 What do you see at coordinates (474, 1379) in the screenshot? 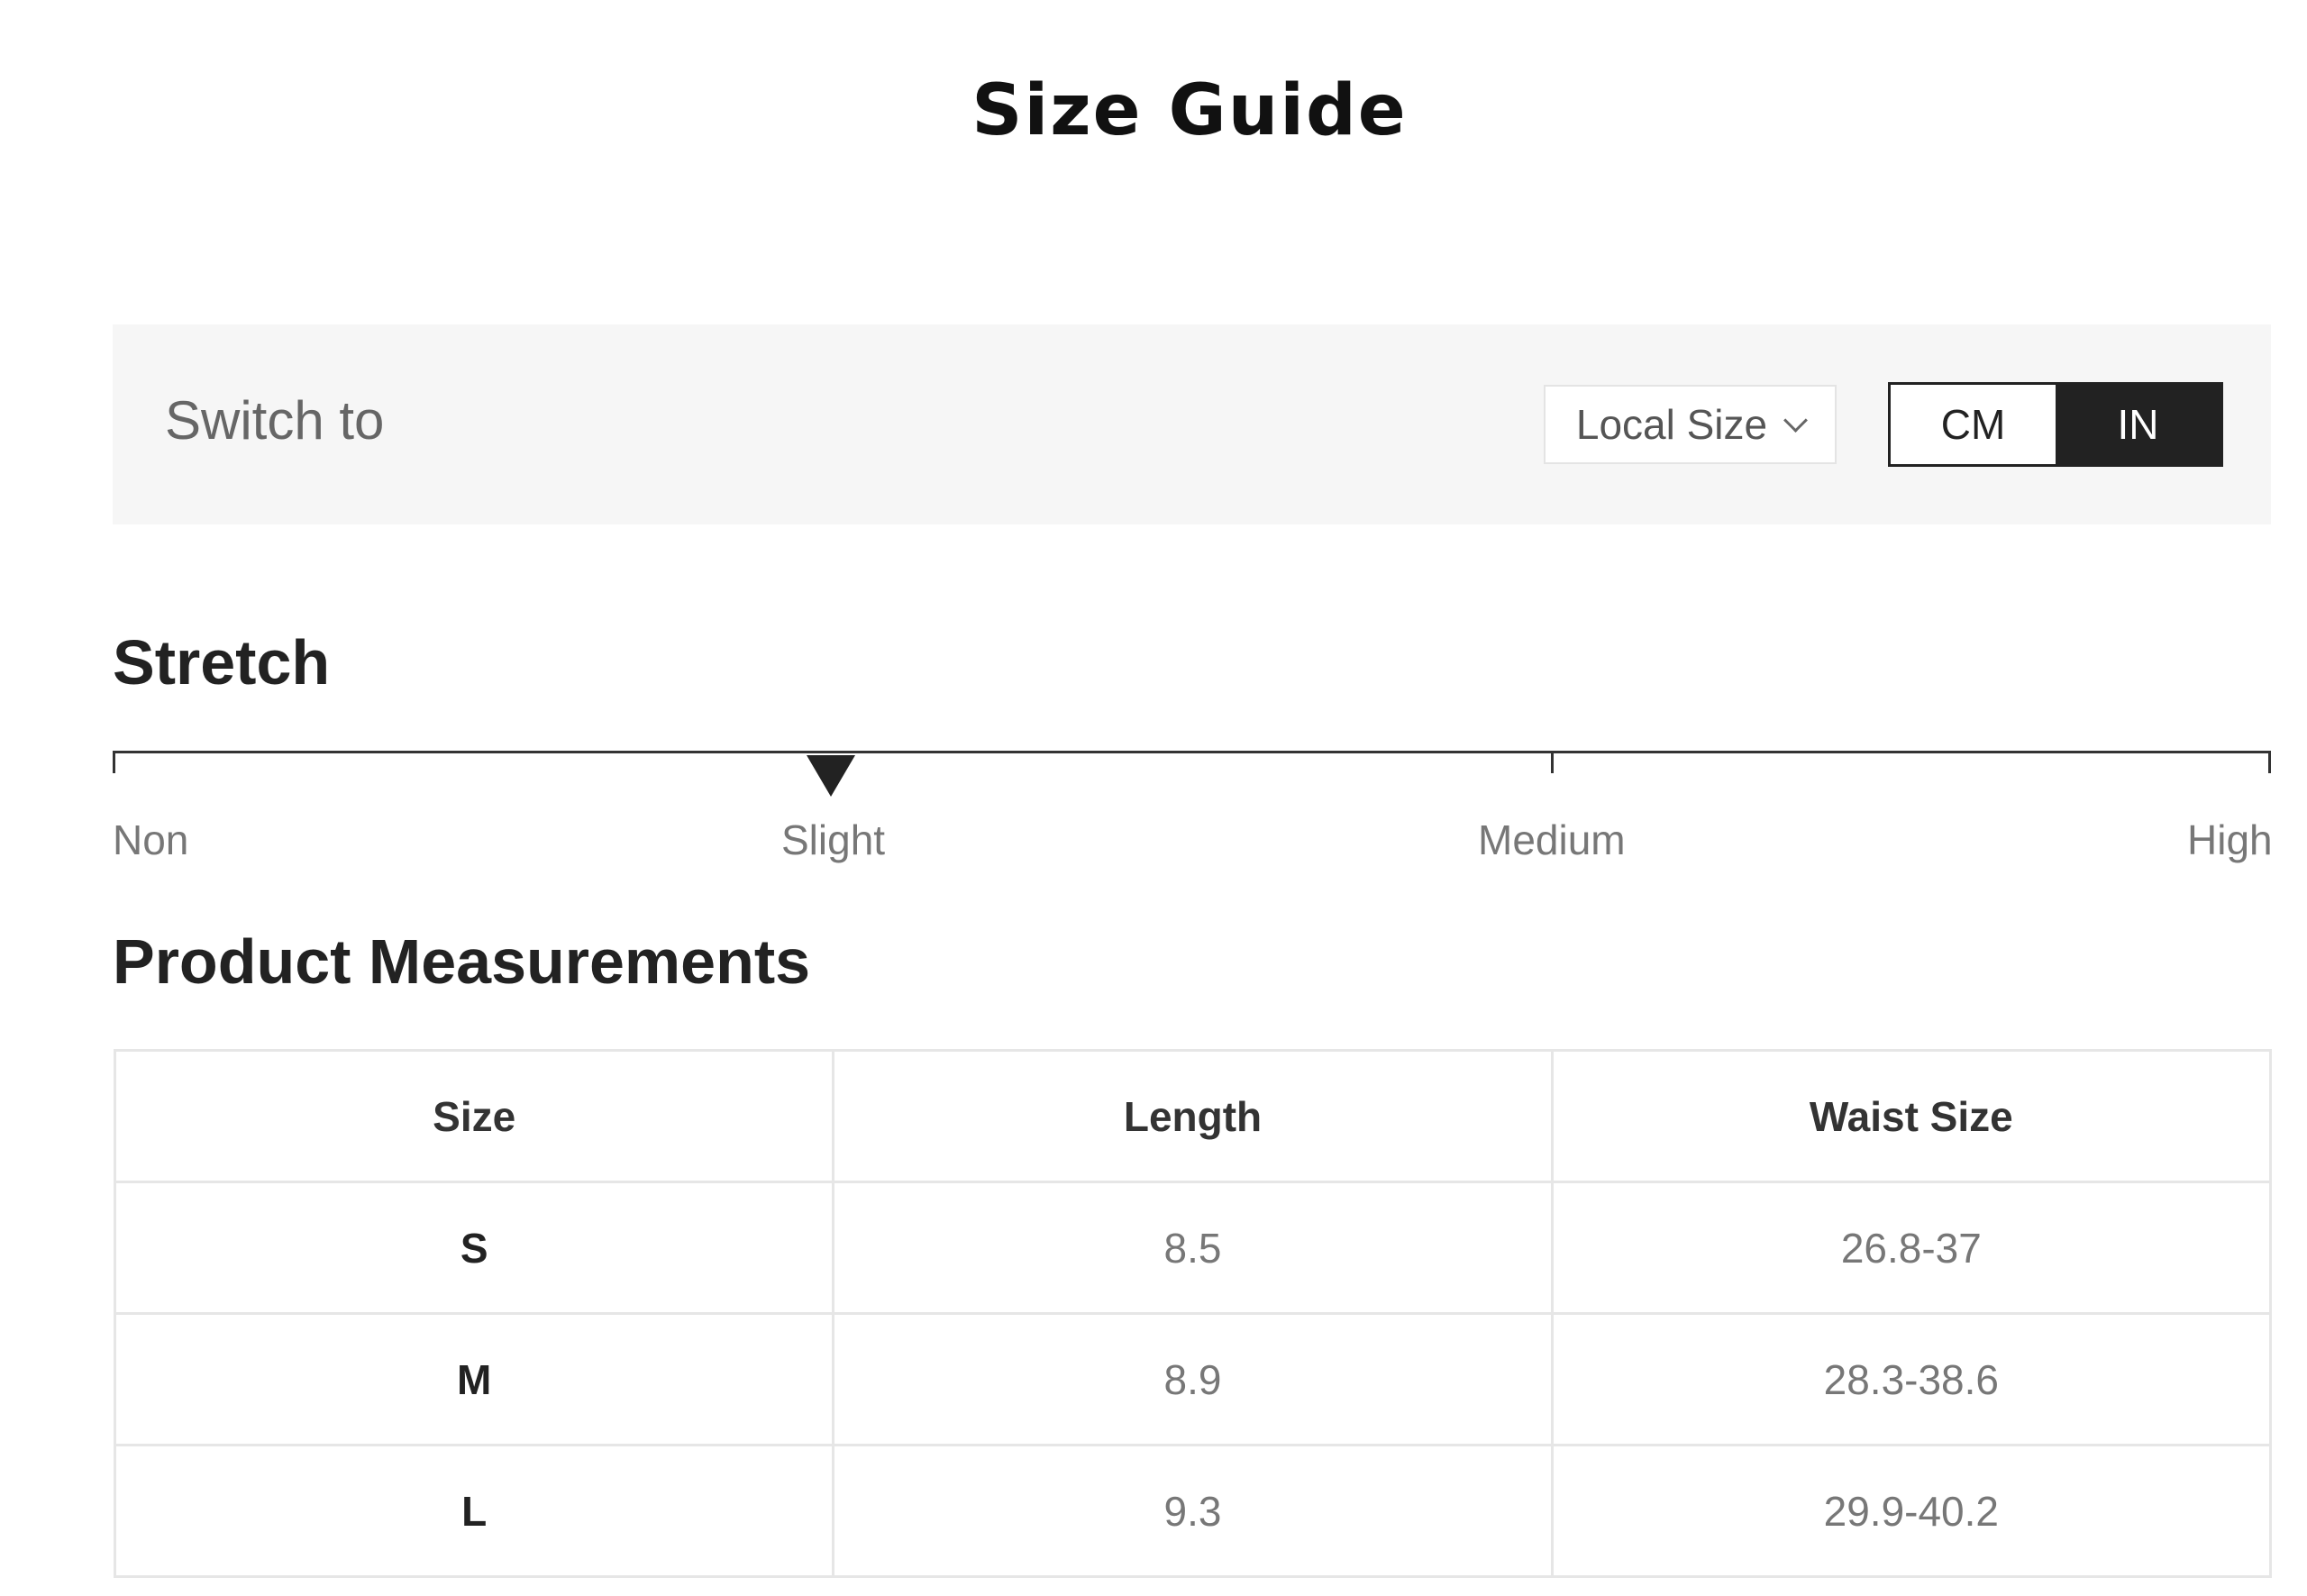
I see `size-cell: M` at bounding box center [474, 1379].